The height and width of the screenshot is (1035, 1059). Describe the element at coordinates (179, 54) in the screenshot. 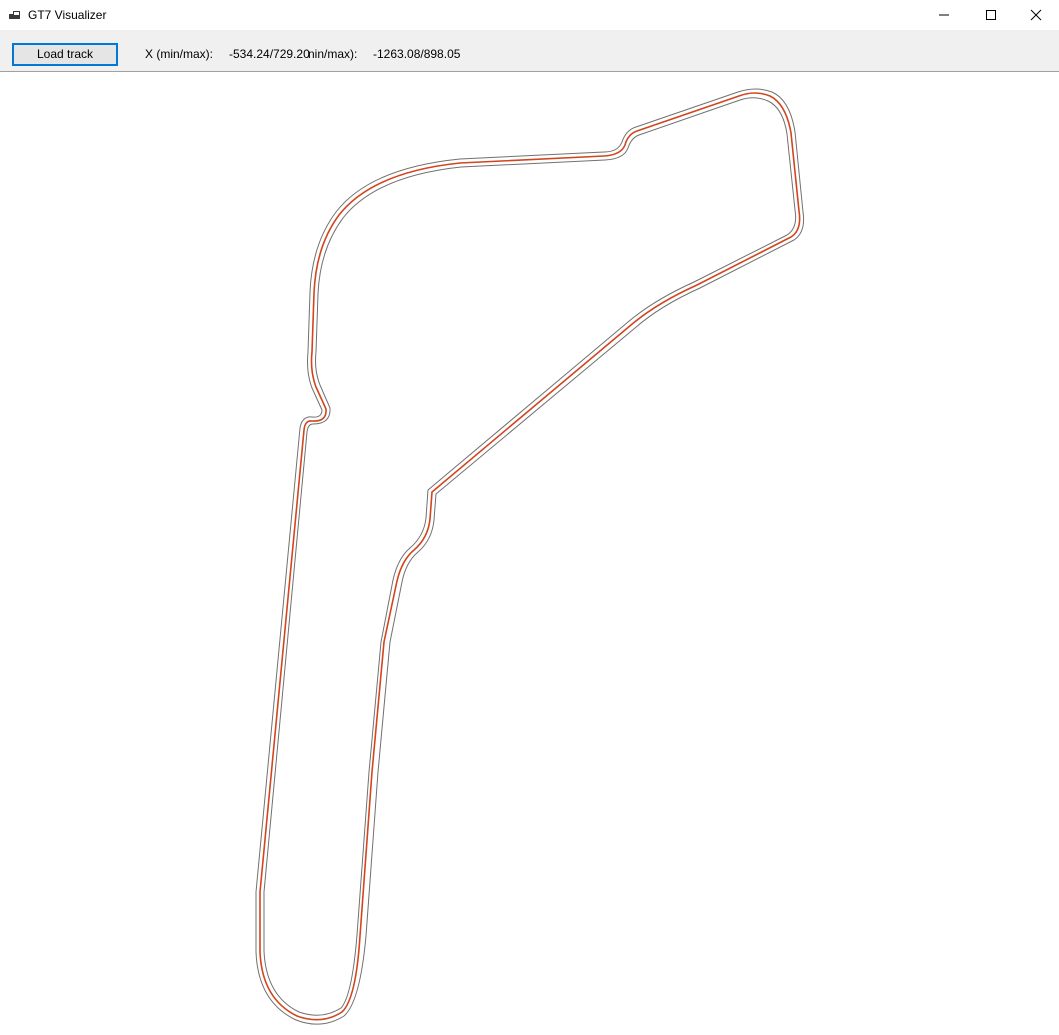

I see `x-range-label: X (min/max):` at that location.